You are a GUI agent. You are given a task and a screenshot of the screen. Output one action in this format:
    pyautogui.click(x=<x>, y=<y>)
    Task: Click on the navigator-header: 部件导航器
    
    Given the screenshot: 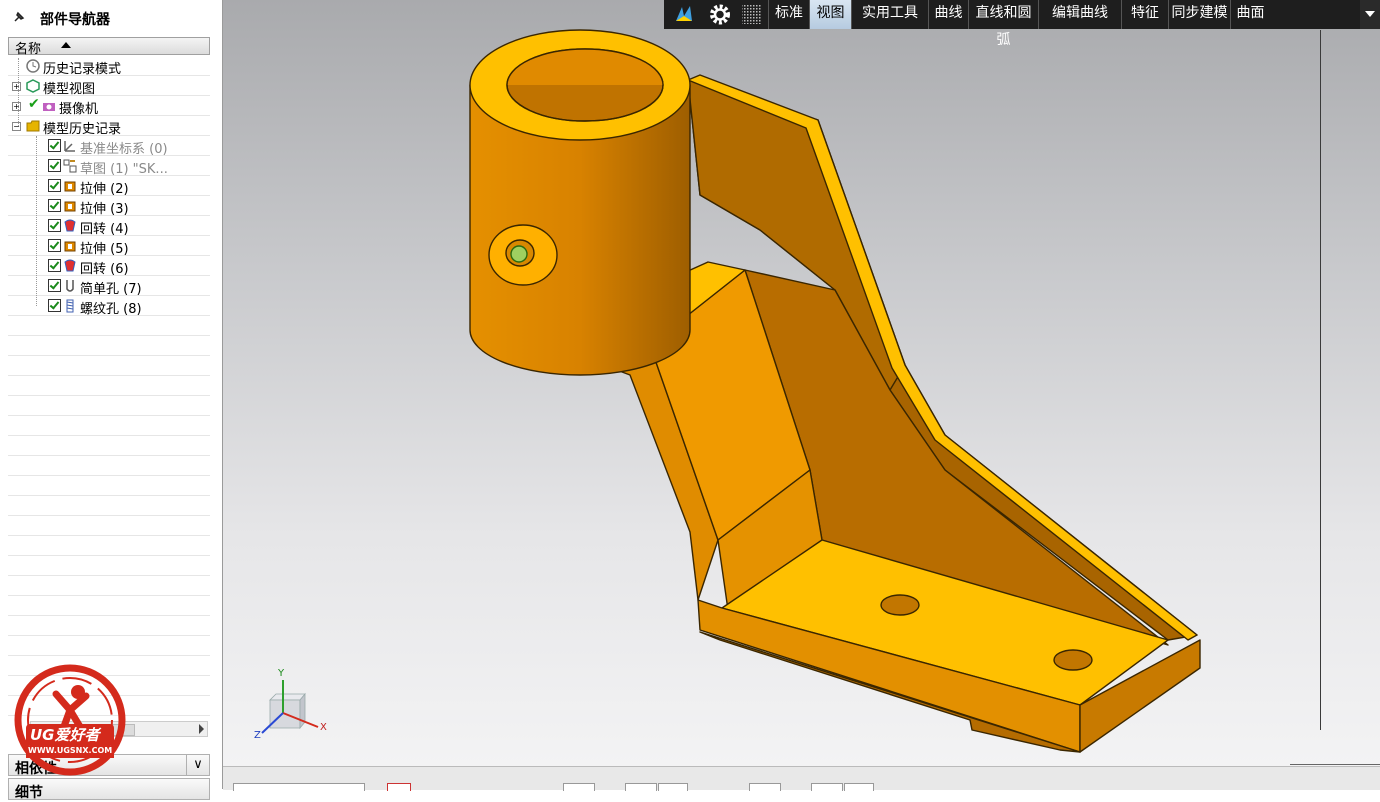 What is the action you would take?
    pyautogui.click(x=111, y=18)
    